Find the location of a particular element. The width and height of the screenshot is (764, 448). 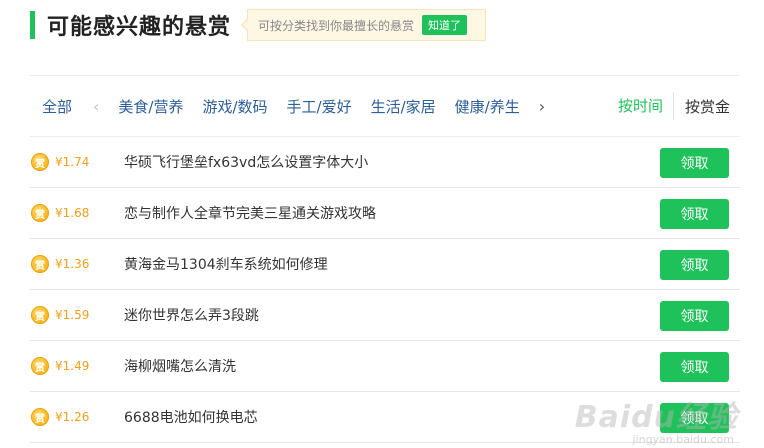

category-health: 健康/养生 is located at coordinates (487, 106).